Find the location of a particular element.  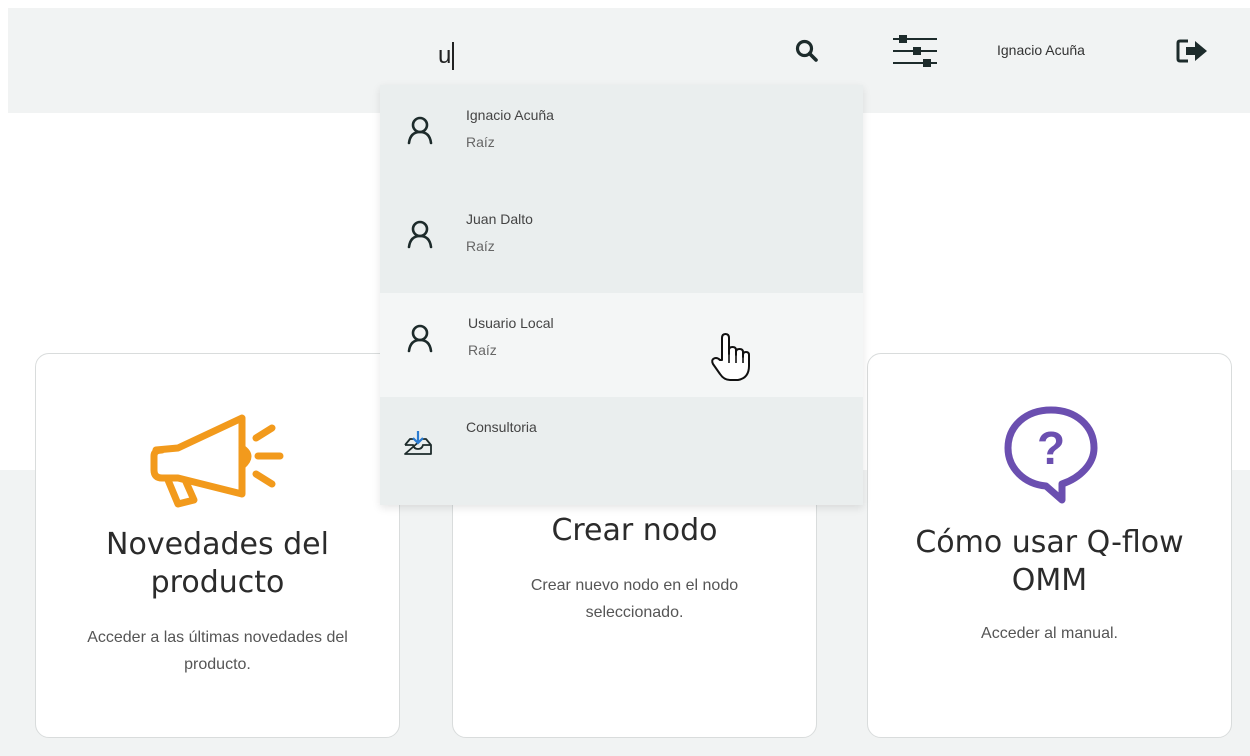

card-description: Acceder al manual. is located at coordinates (1049, 633).